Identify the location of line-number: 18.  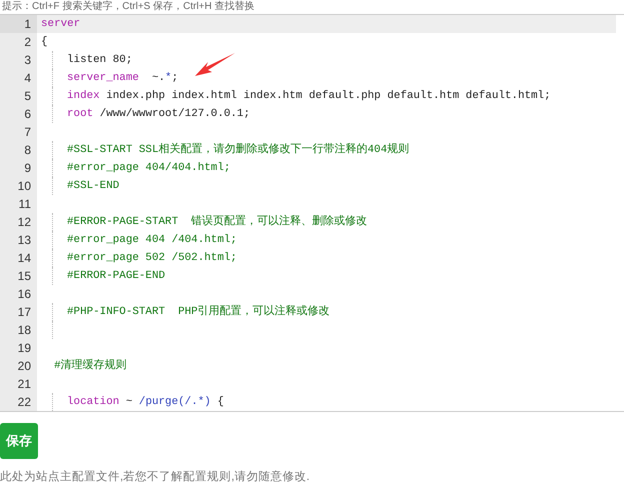
(18, 330).